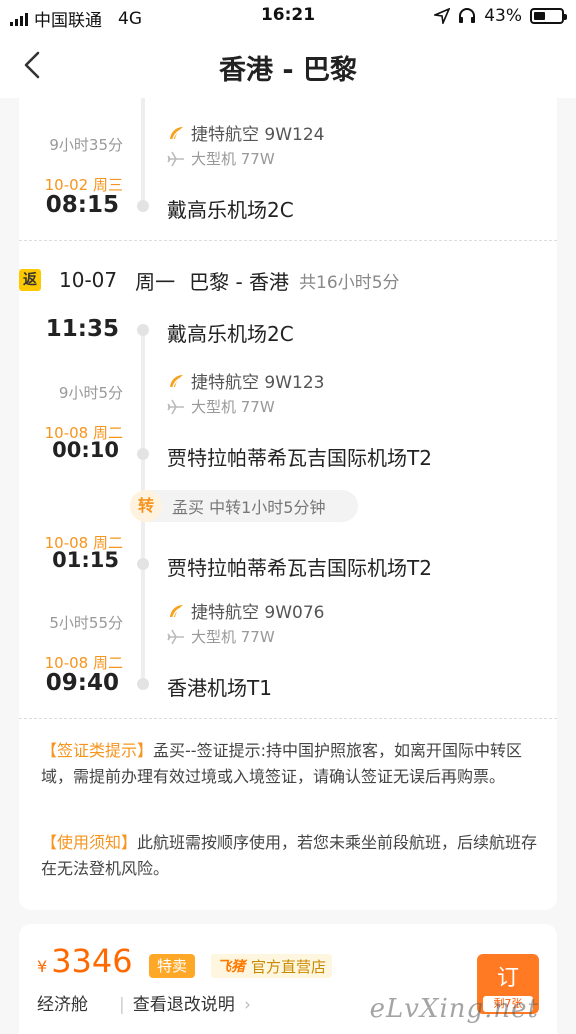 The image size is (576, 1034). What do you see at coordinates (82, 205) in the screenshot?
I see `arrive-time: 08:15` at bounding box center [82, 205].